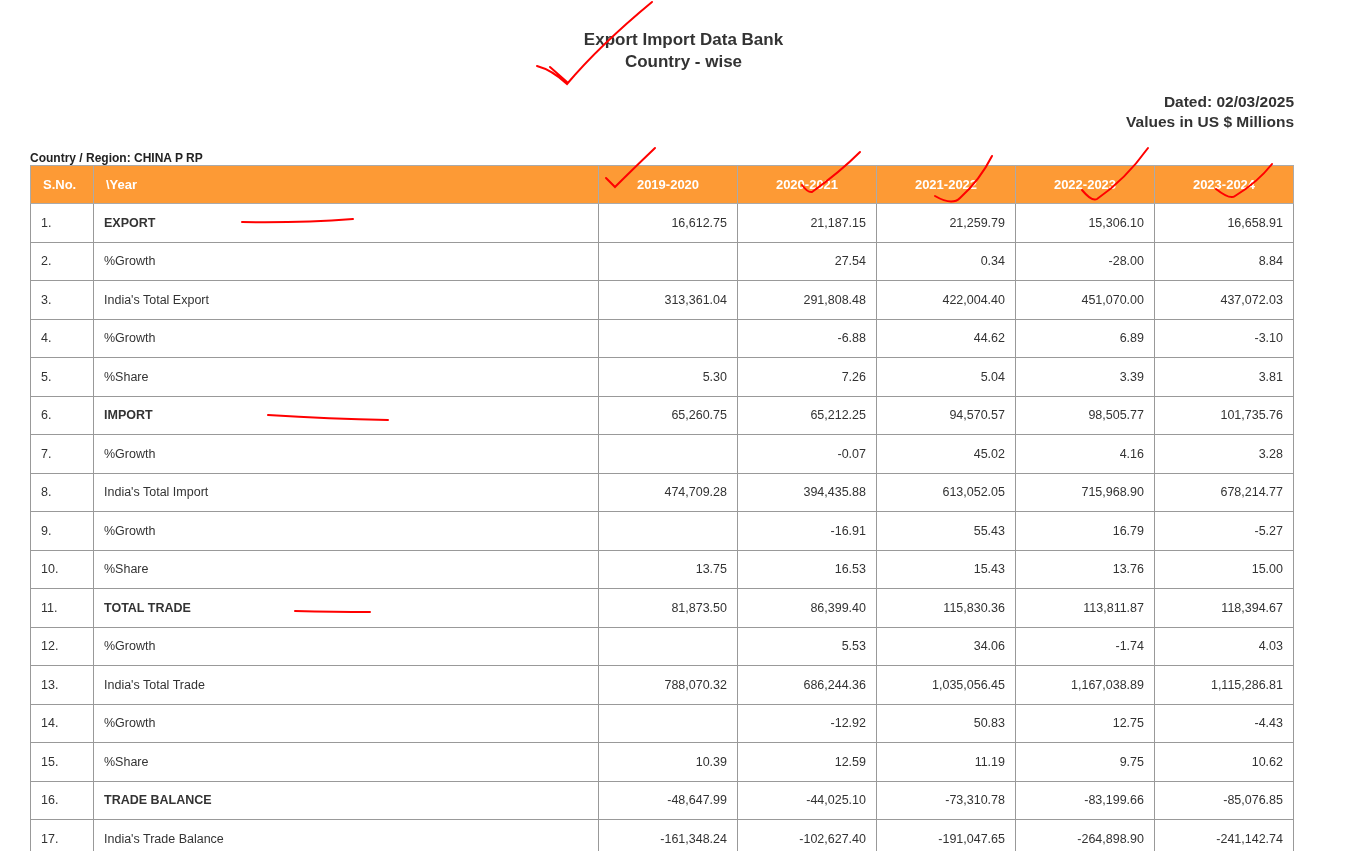 The height and width of the screenshot is (851, 1367). What do you see at coordinates (668, 184) in the screenshot?
I see `column-header: 2019-2020` at bounding box center [668, 184].